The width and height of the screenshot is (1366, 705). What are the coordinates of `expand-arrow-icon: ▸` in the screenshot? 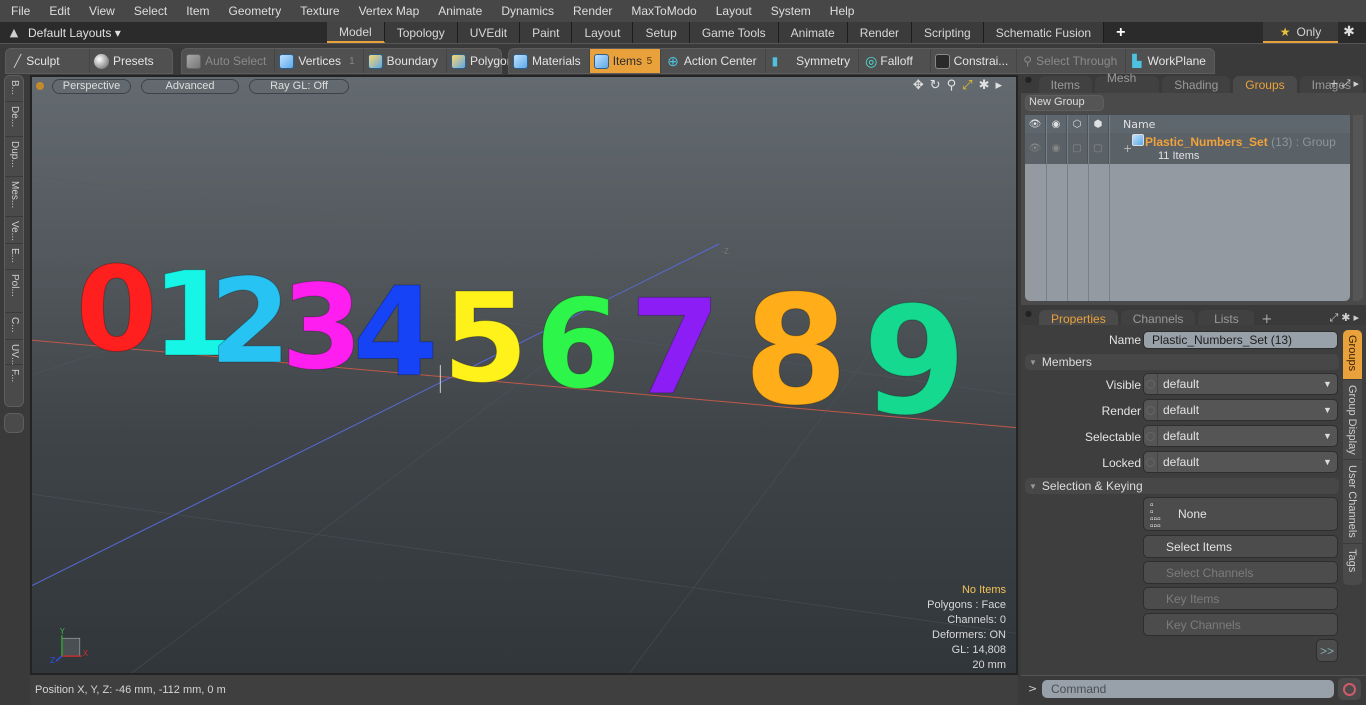 It's located at (998, 85).